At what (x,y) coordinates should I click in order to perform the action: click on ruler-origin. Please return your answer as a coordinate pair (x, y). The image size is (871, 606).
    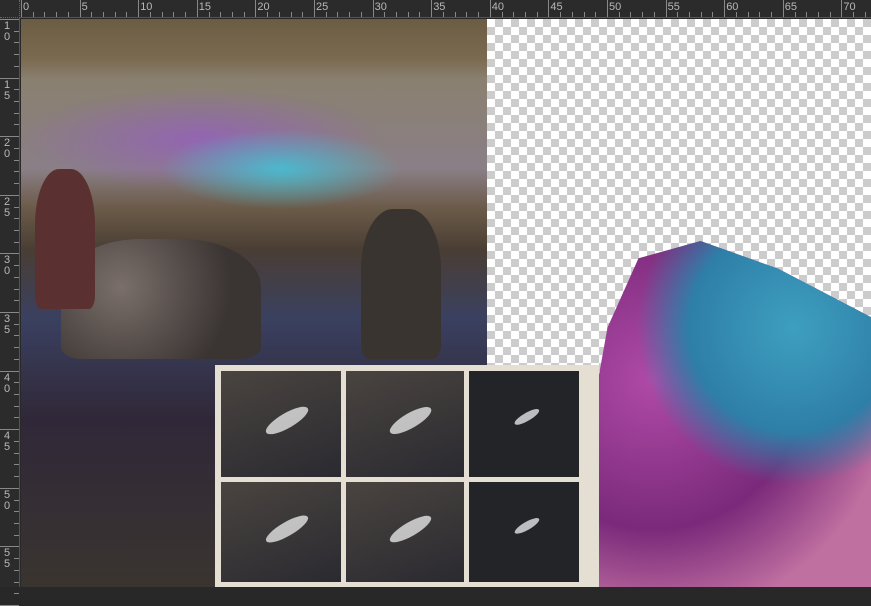
    Looking at the image, I should click on (10, 9).